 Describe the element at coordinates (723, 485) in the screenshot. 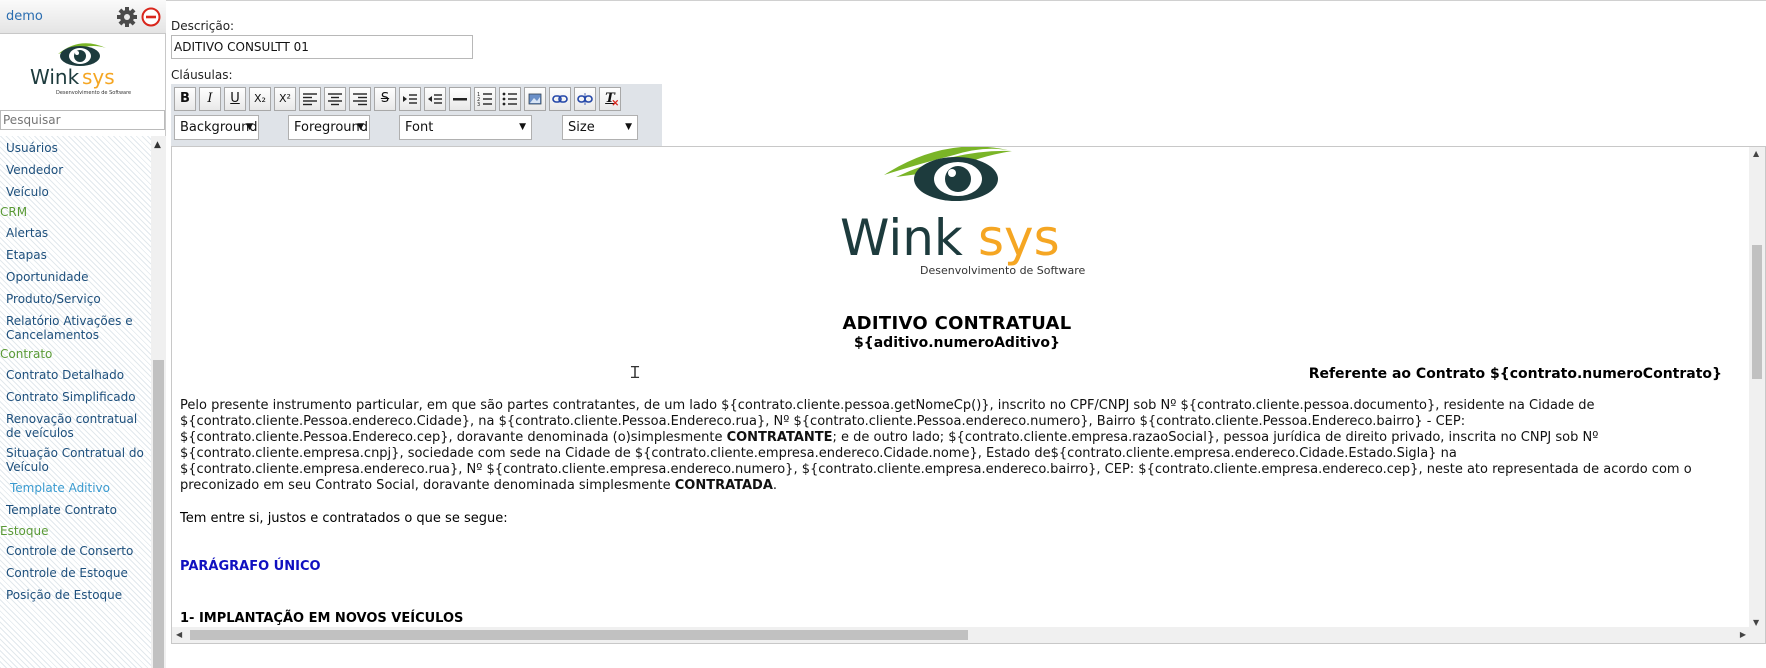

I see `contratada-term: CONTRATADA` at that location.